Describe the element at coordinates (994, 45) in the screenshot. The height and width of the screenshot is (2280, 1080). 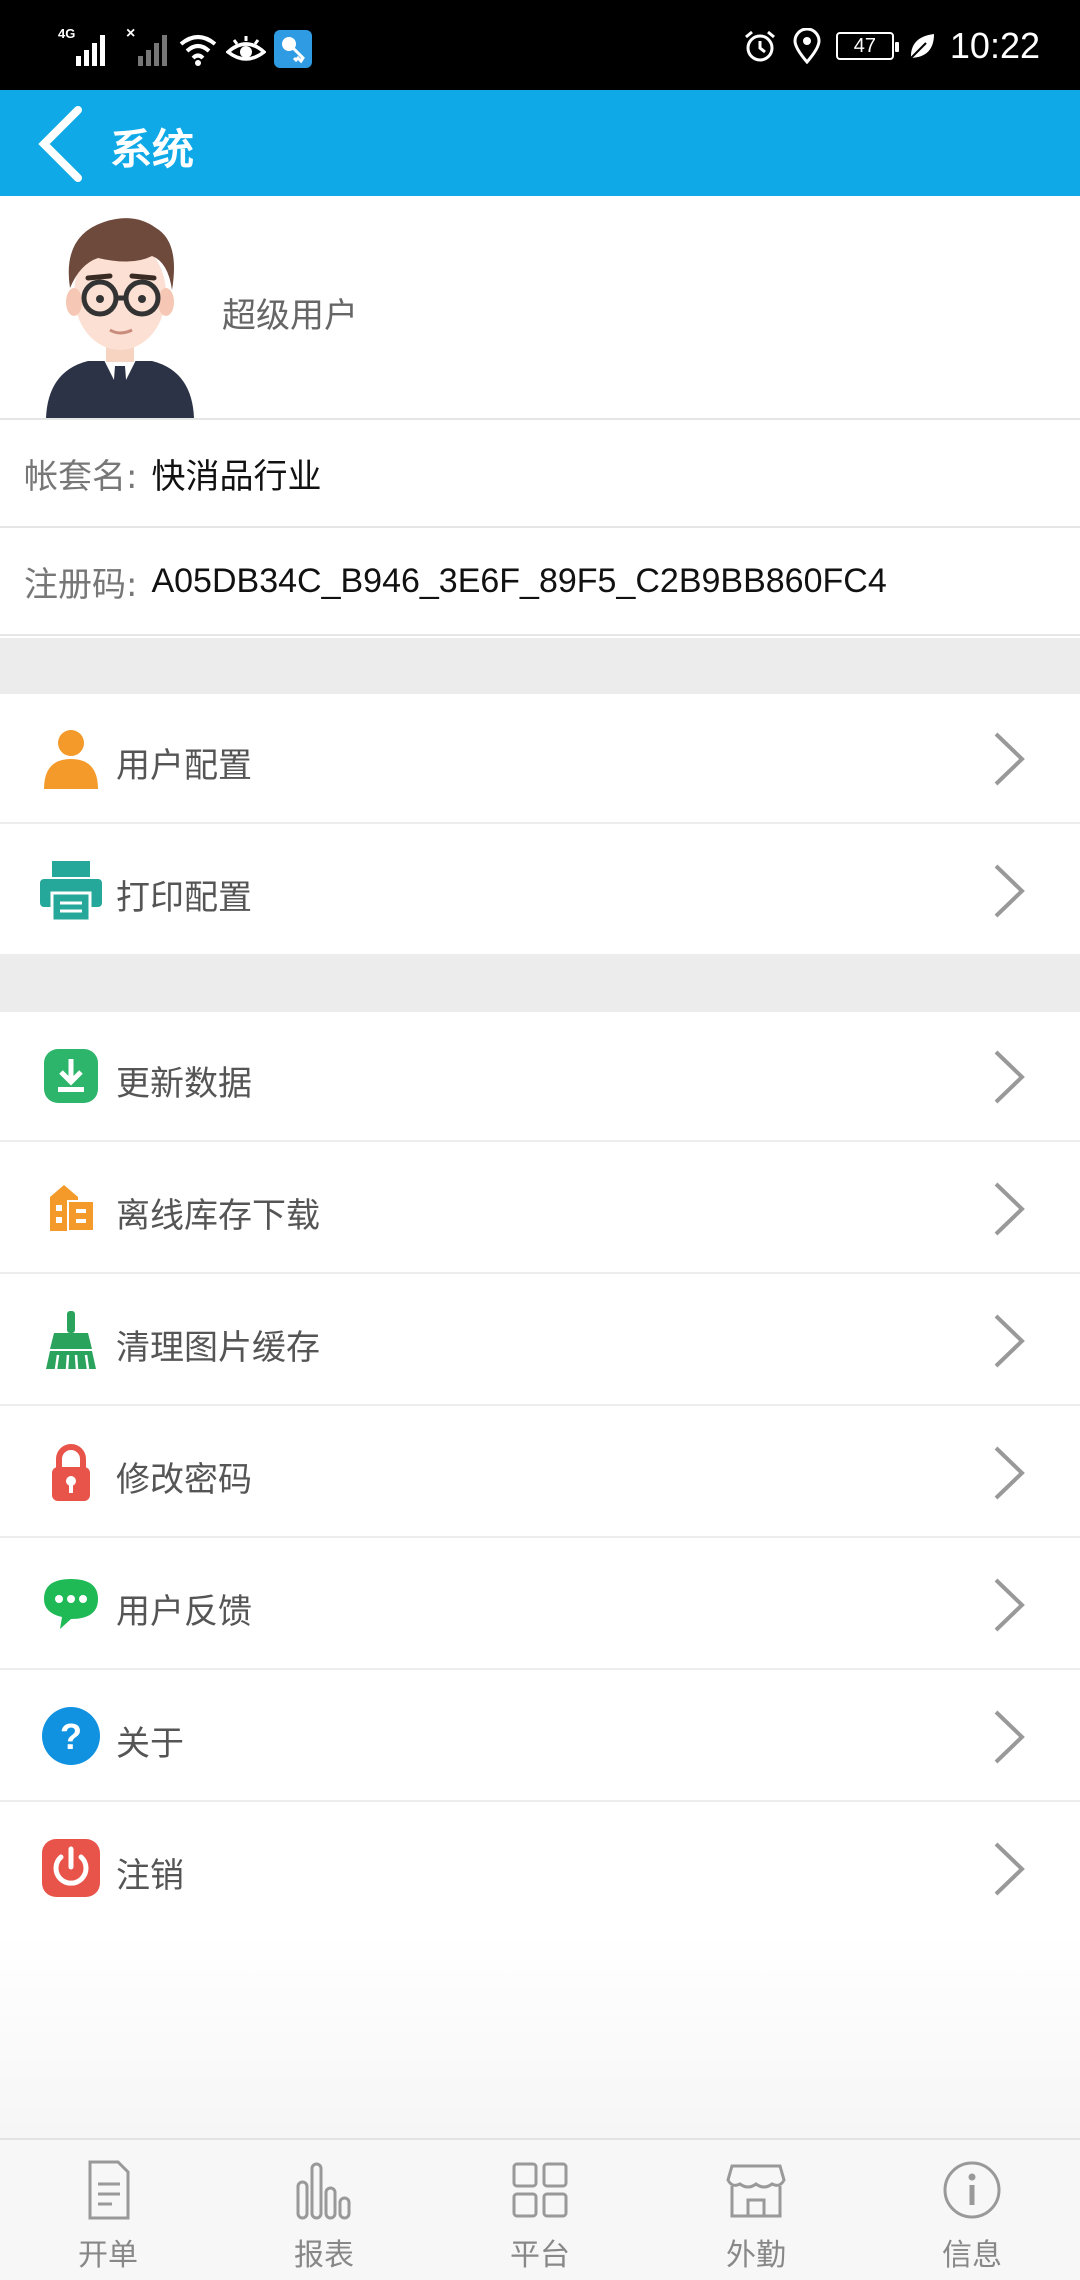
I see `clock: 10:22` at that location.